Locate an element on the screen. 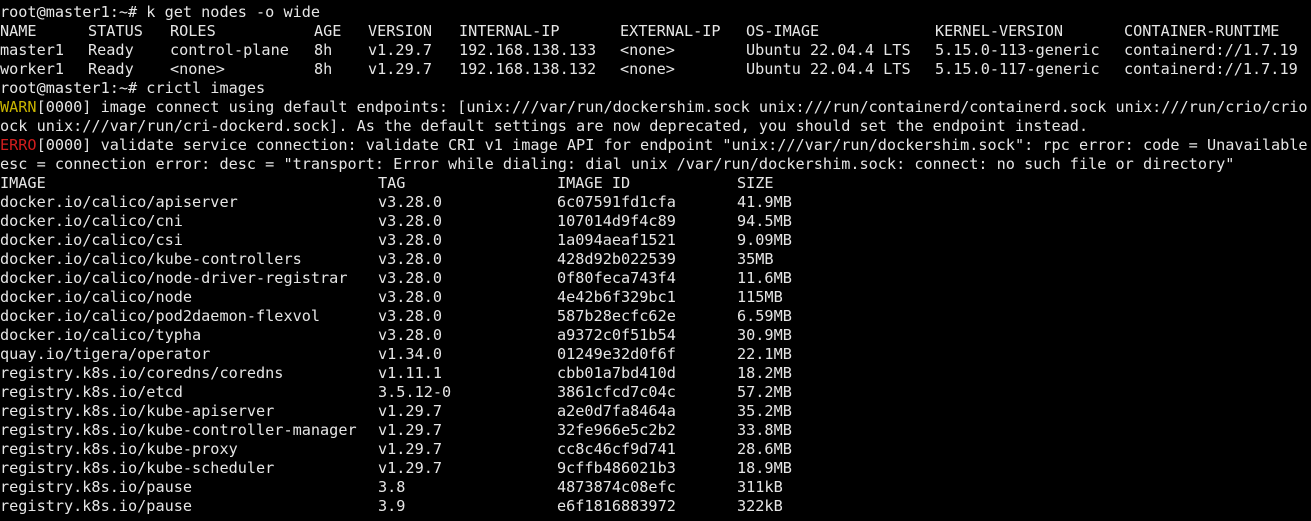  image-id: 01249e32d0f6f is located at coordinates (616, 354).